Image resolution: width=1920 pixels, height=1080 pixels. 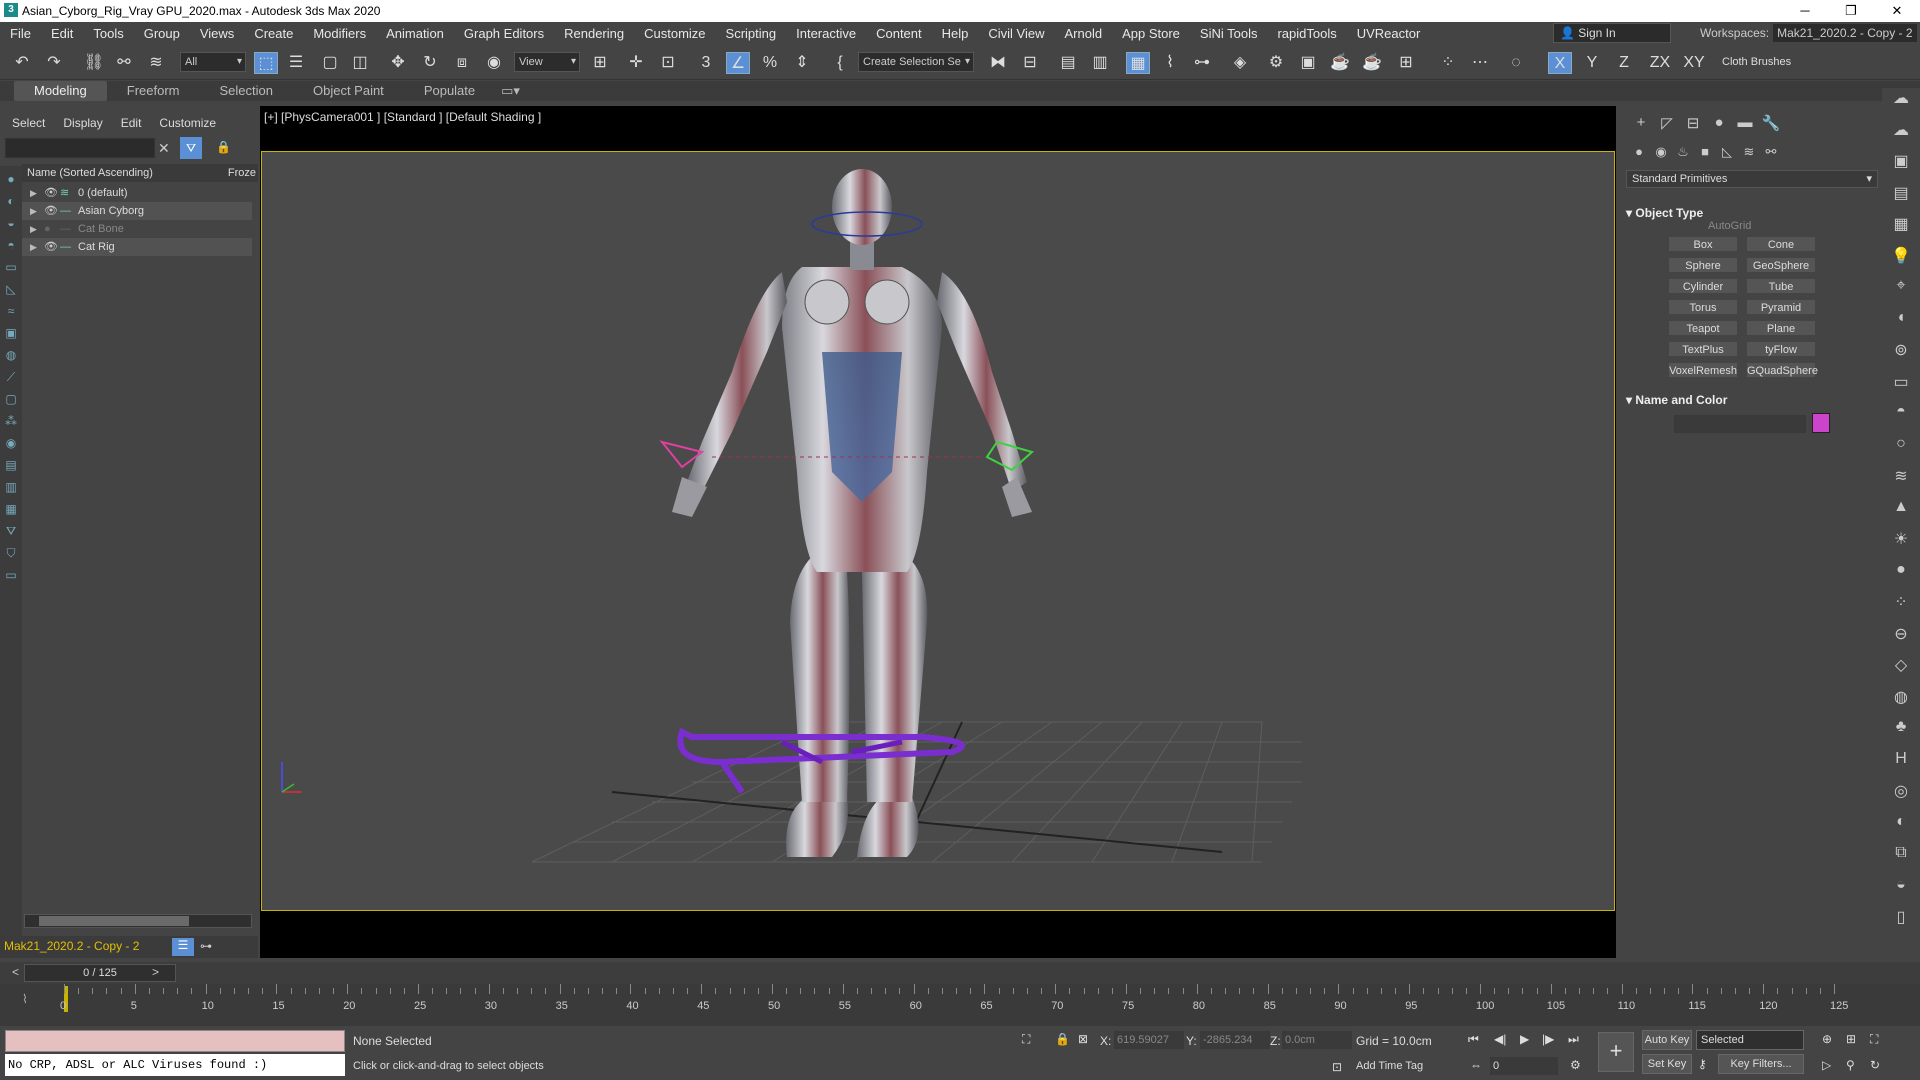 What do you see at coordinates (1693, 123) in the screenshot?
I see `hierarchy-tab-icon: ⊟` at bounding box center [1693, 123].